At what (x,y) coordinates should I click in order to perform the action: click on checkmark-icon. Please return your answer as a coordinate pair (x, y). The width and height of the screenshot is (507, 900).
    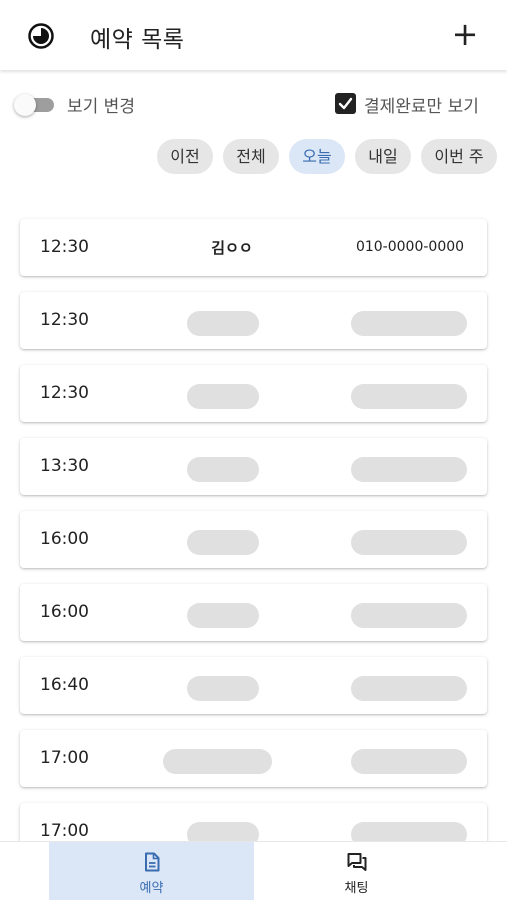
    Looking at the image, I should click on (345, 103).